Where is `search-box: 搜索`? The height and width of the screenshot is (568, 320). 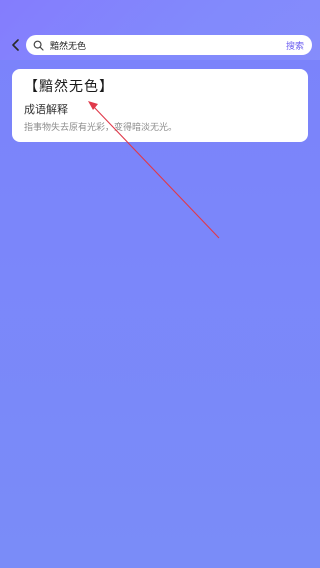
search-box: 搜索 is located at coordinates (169, 45).